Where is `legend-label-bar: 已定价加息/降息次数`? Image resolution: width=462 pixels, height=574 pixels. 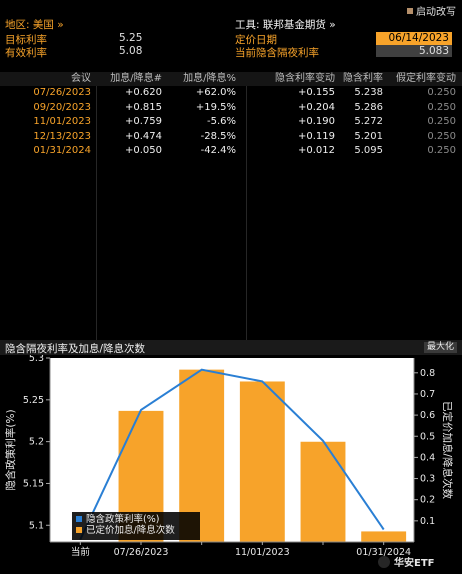 legend-label-bar: 已定价加息/降息次数 is located at coordinates (130, 530).